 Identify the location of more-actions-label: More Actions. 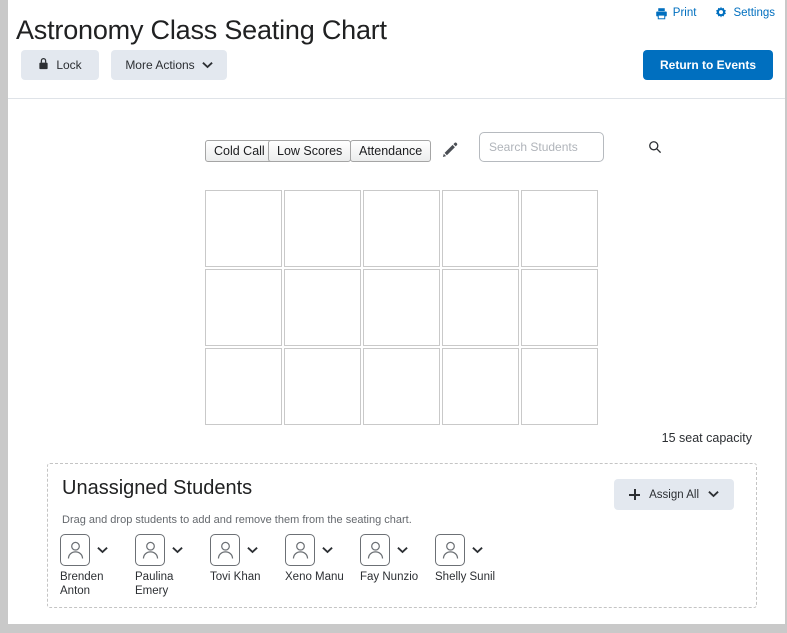
(160, 65).